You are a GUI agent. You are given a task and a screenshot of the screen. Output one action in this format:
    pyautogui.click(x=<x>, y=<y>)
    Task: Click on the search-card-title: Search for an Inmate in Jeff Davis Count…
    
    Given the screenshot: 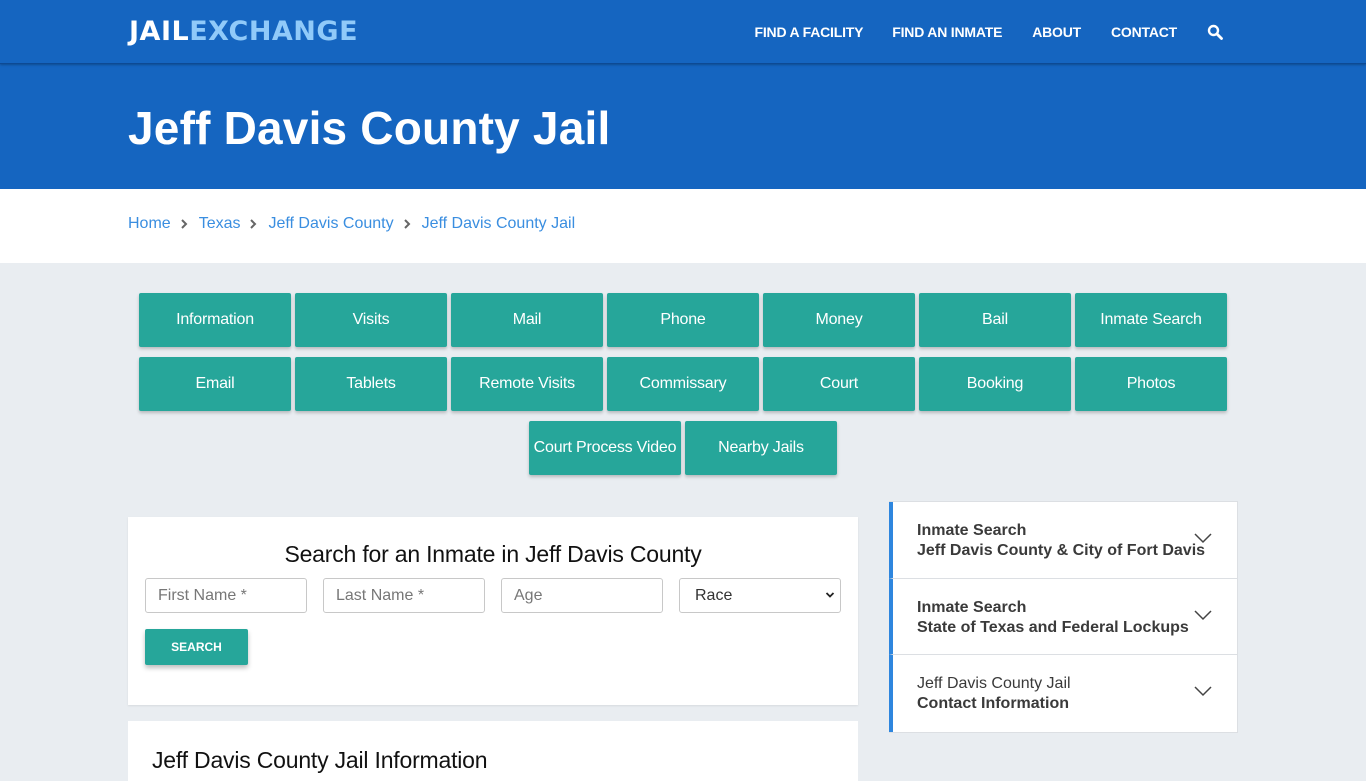 What is the action you would take?
    pyautogui.click(x=493, y=554)
    